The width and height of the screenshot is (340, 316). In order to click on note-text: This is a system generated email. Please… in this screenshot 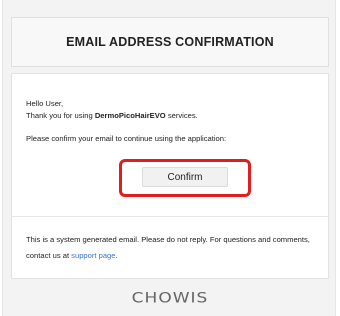, I will do `click(168, 247)`.